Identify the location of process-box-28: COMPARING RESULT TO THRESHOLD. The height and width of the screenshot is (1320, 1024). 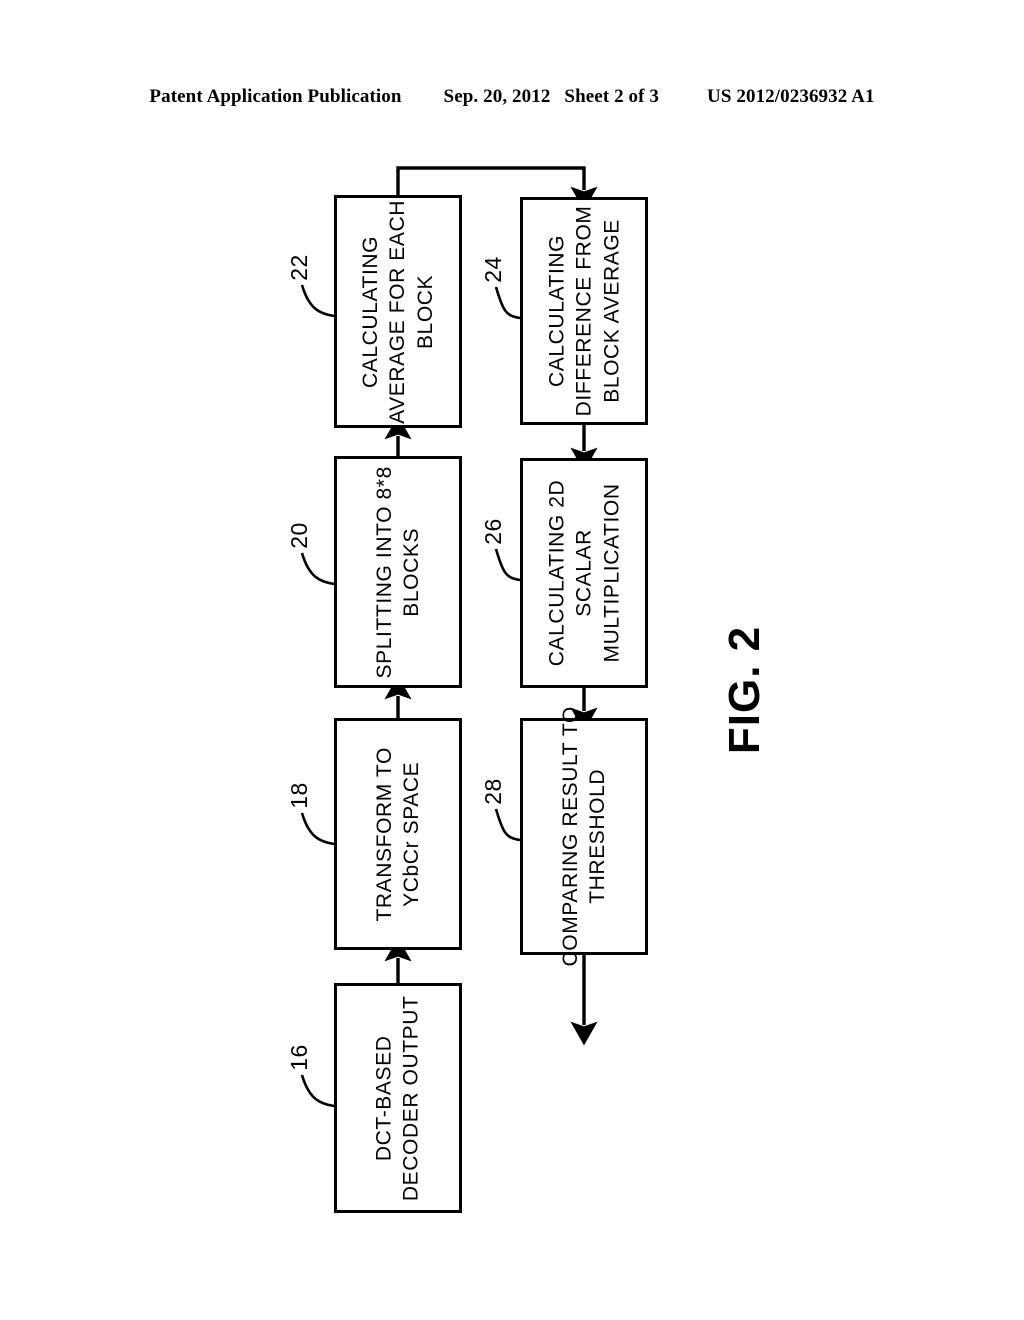
(584, 836).